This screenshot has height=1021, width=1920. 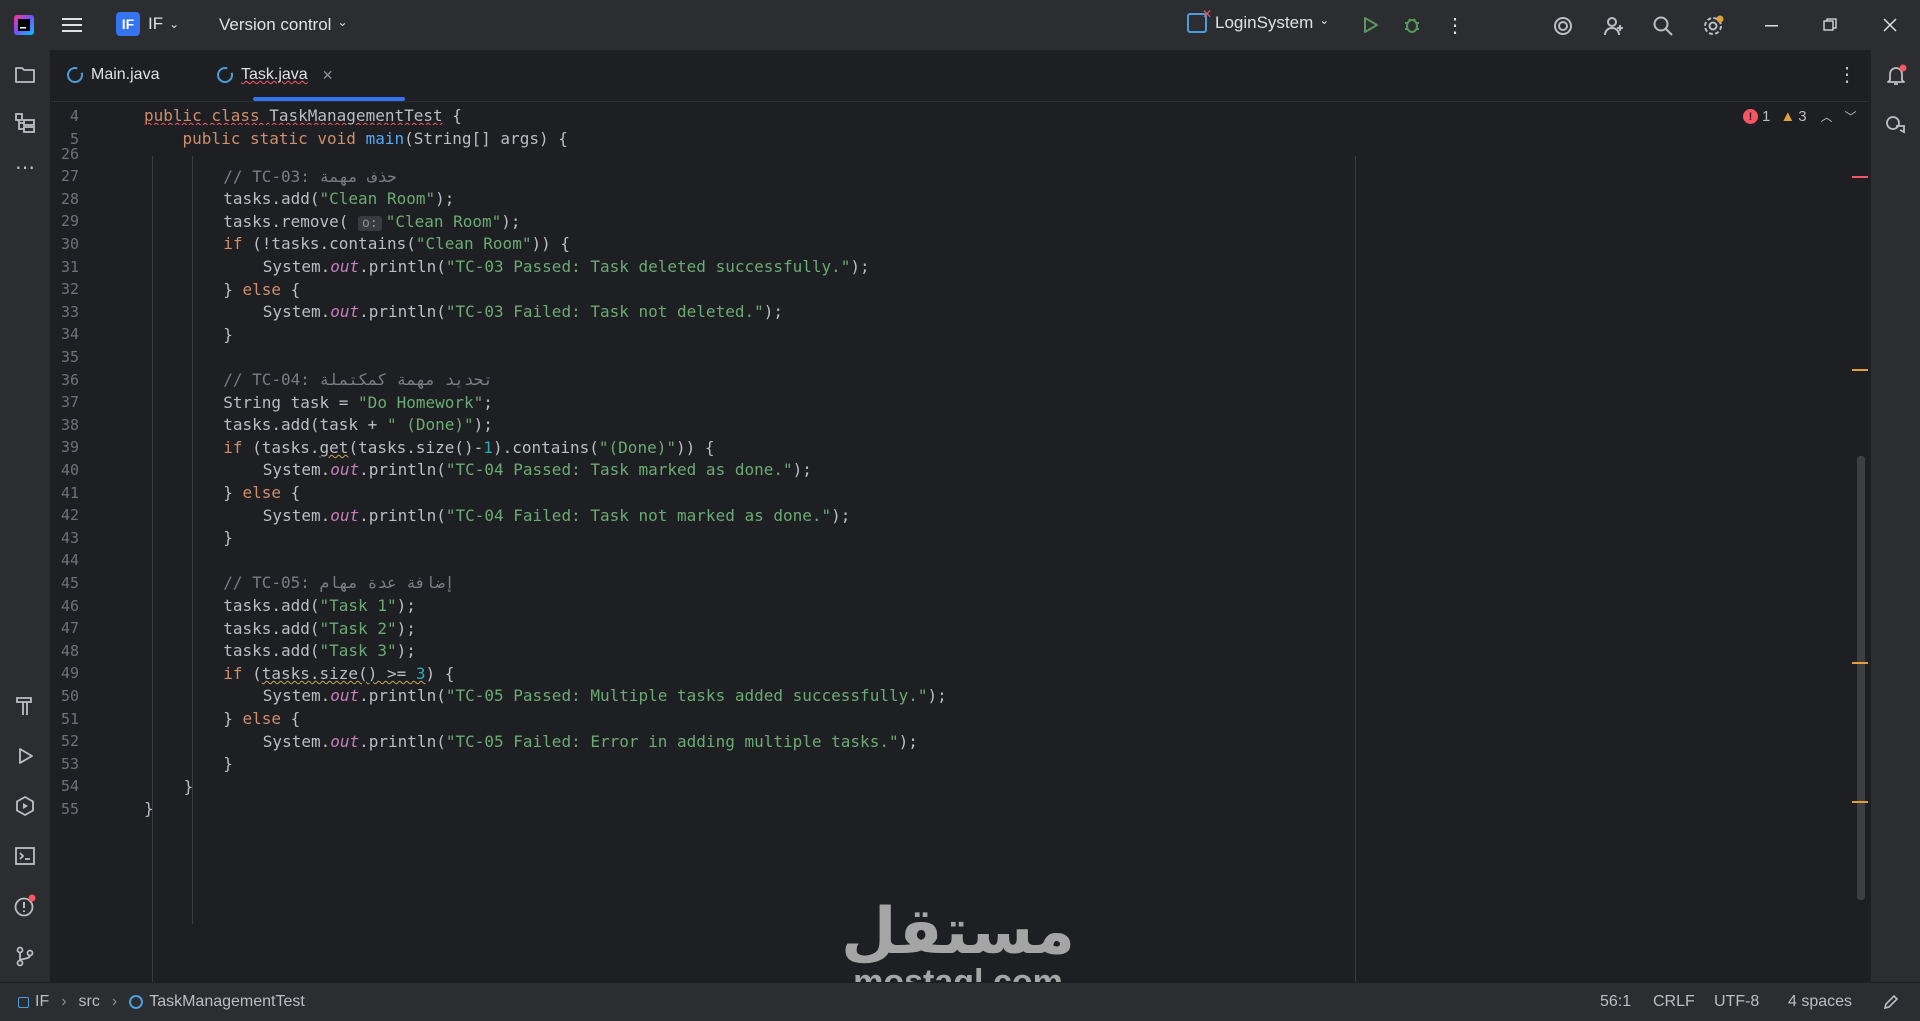 I want to click on error-stripe-mark, so click(x=1860, y=177).